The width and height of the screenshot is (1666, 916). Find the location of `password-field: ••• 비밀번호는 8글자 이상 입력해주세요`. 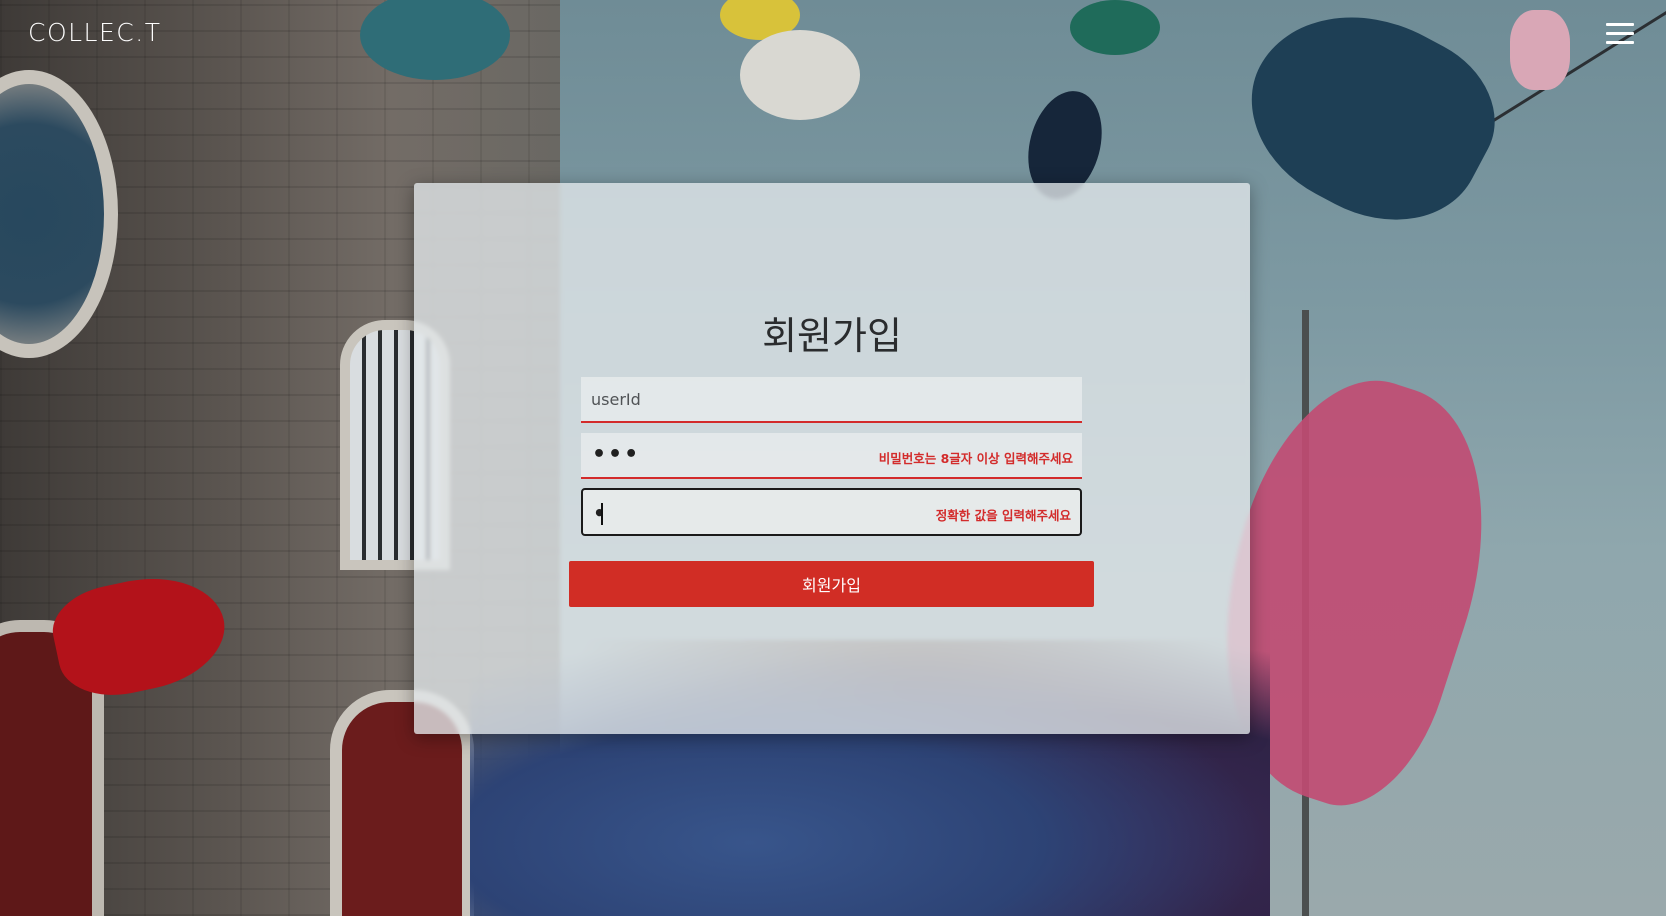

password-field: ••• 비밀번호는 8글자 이상 입력해주세요 is located at coordinates (831, 456).